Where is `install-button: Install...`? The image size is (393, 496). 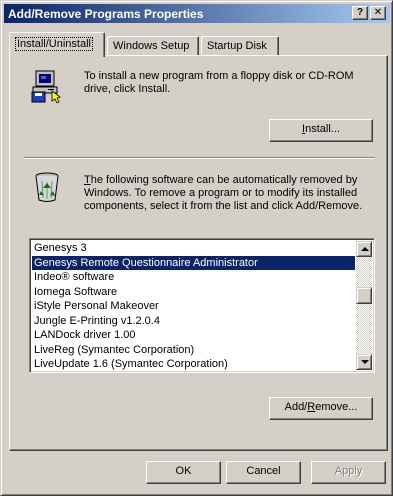
install-button: Install... is located at coordinates (321, 130).